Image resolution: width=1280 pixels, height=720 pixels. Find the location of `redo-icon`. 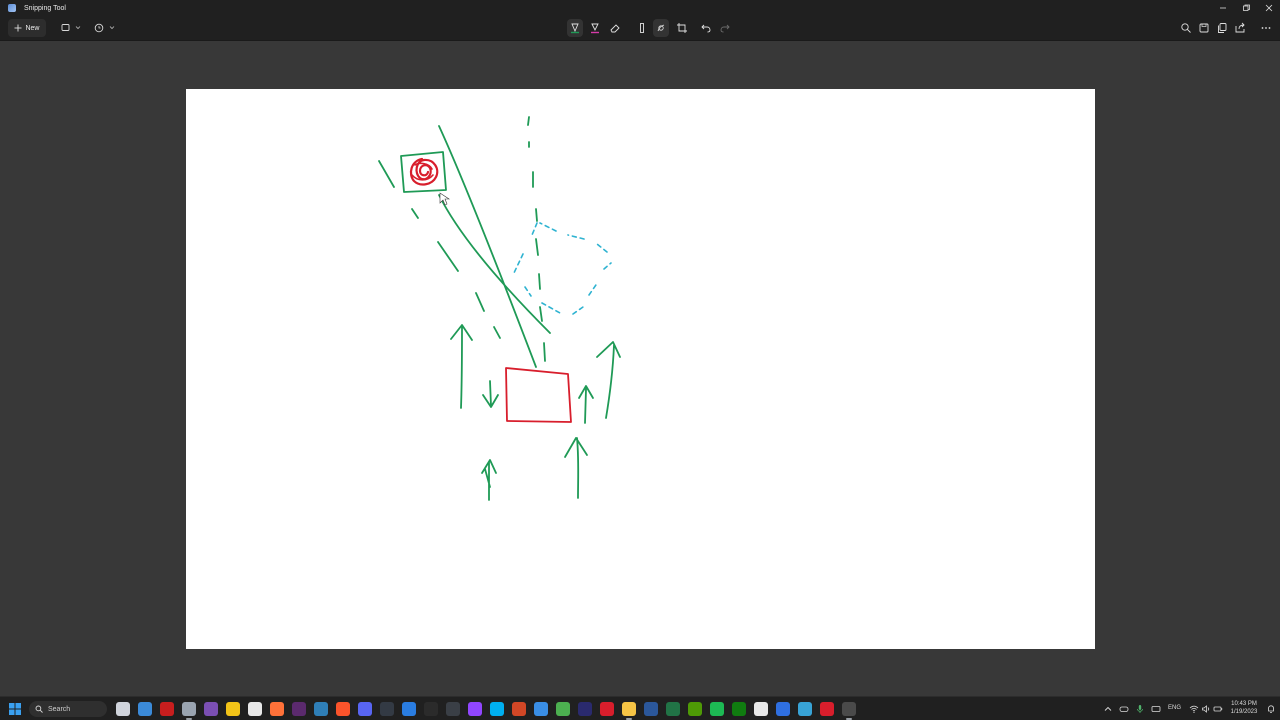

redo-icon is located at coordinates (725, 28).